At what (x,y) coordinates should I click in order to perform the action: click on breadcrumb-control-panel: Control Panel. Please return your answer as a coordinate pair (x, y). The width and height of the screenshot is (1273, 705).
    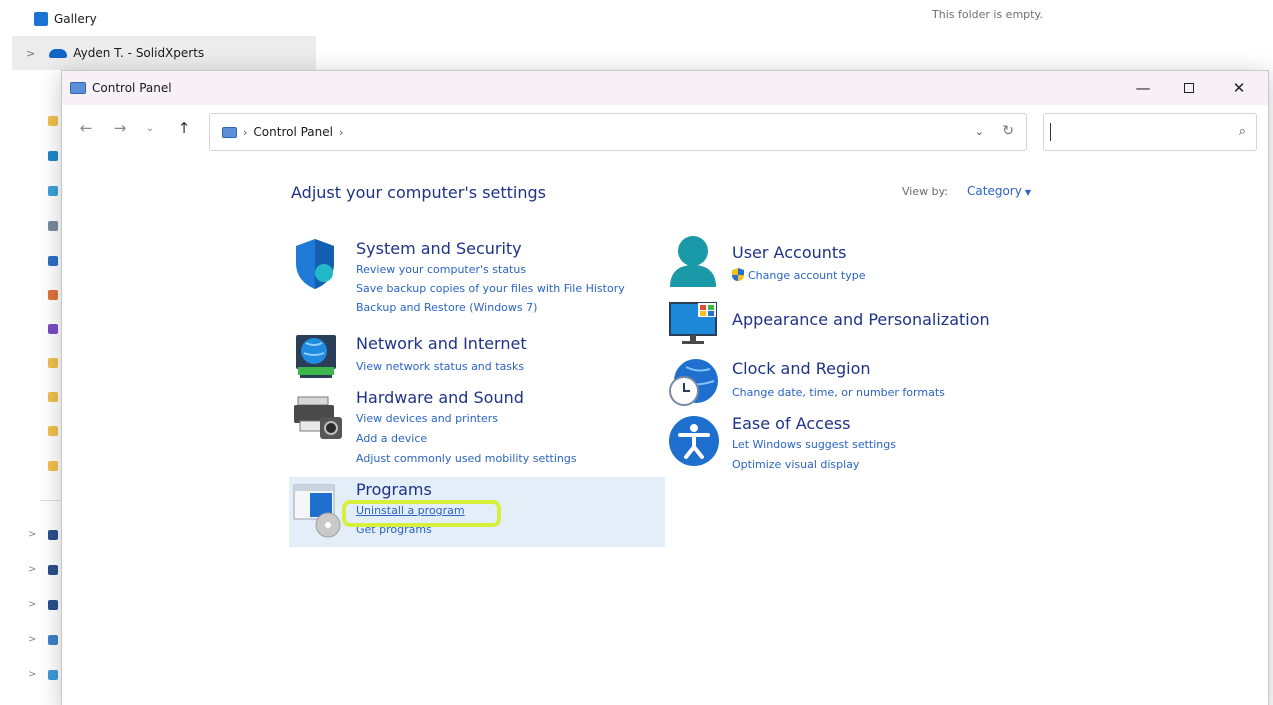
    Looking at the image, I should click on (293, 132).